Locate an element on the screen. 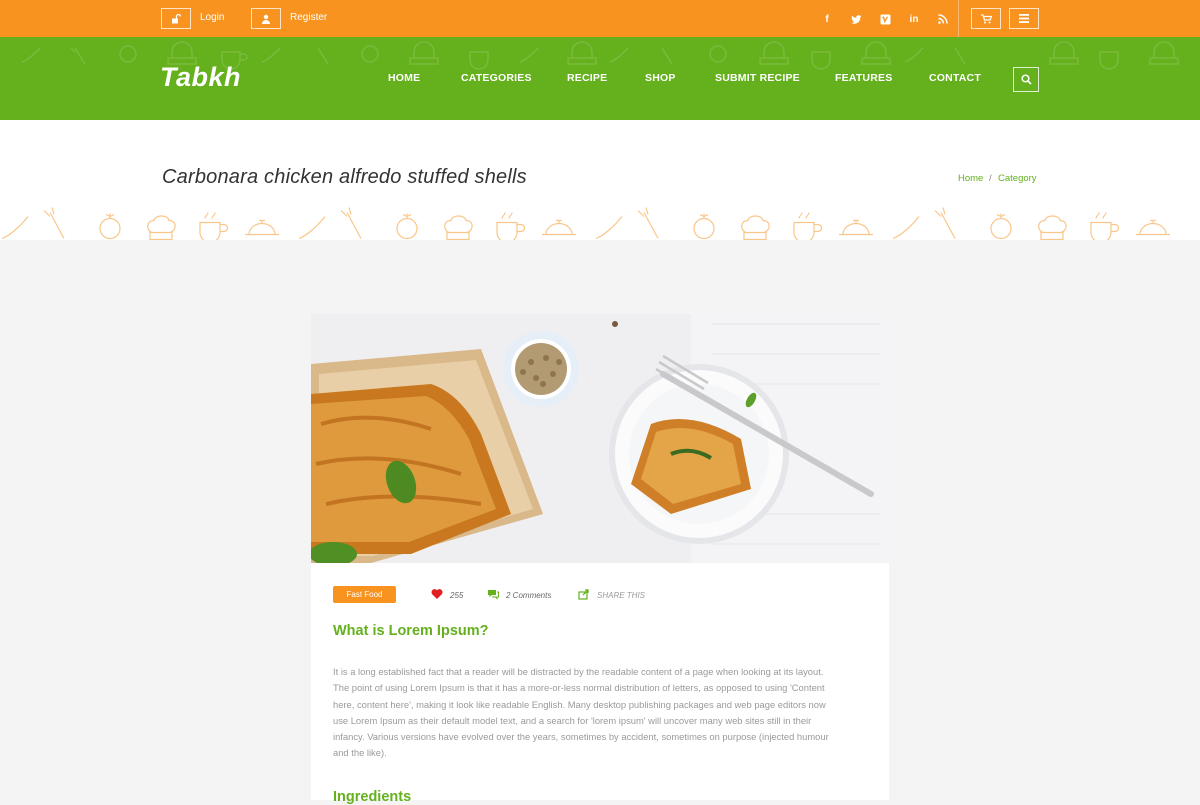 This screenshot has height=805, width=1200. unlock-icon is located at coordinates (176, 18).